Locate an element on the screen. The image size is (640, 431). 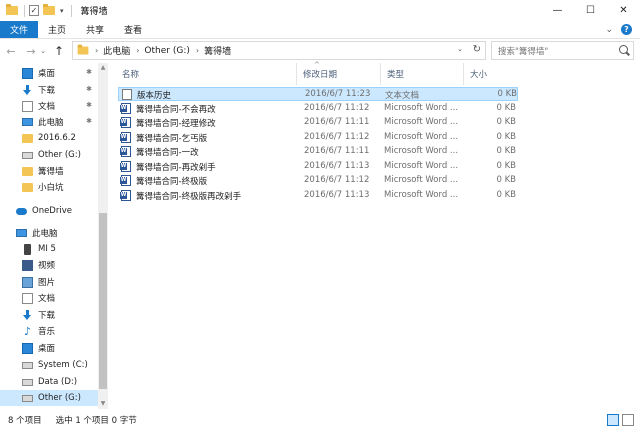
address-history-icon: ⌄ is located at coordinates (460, 49).